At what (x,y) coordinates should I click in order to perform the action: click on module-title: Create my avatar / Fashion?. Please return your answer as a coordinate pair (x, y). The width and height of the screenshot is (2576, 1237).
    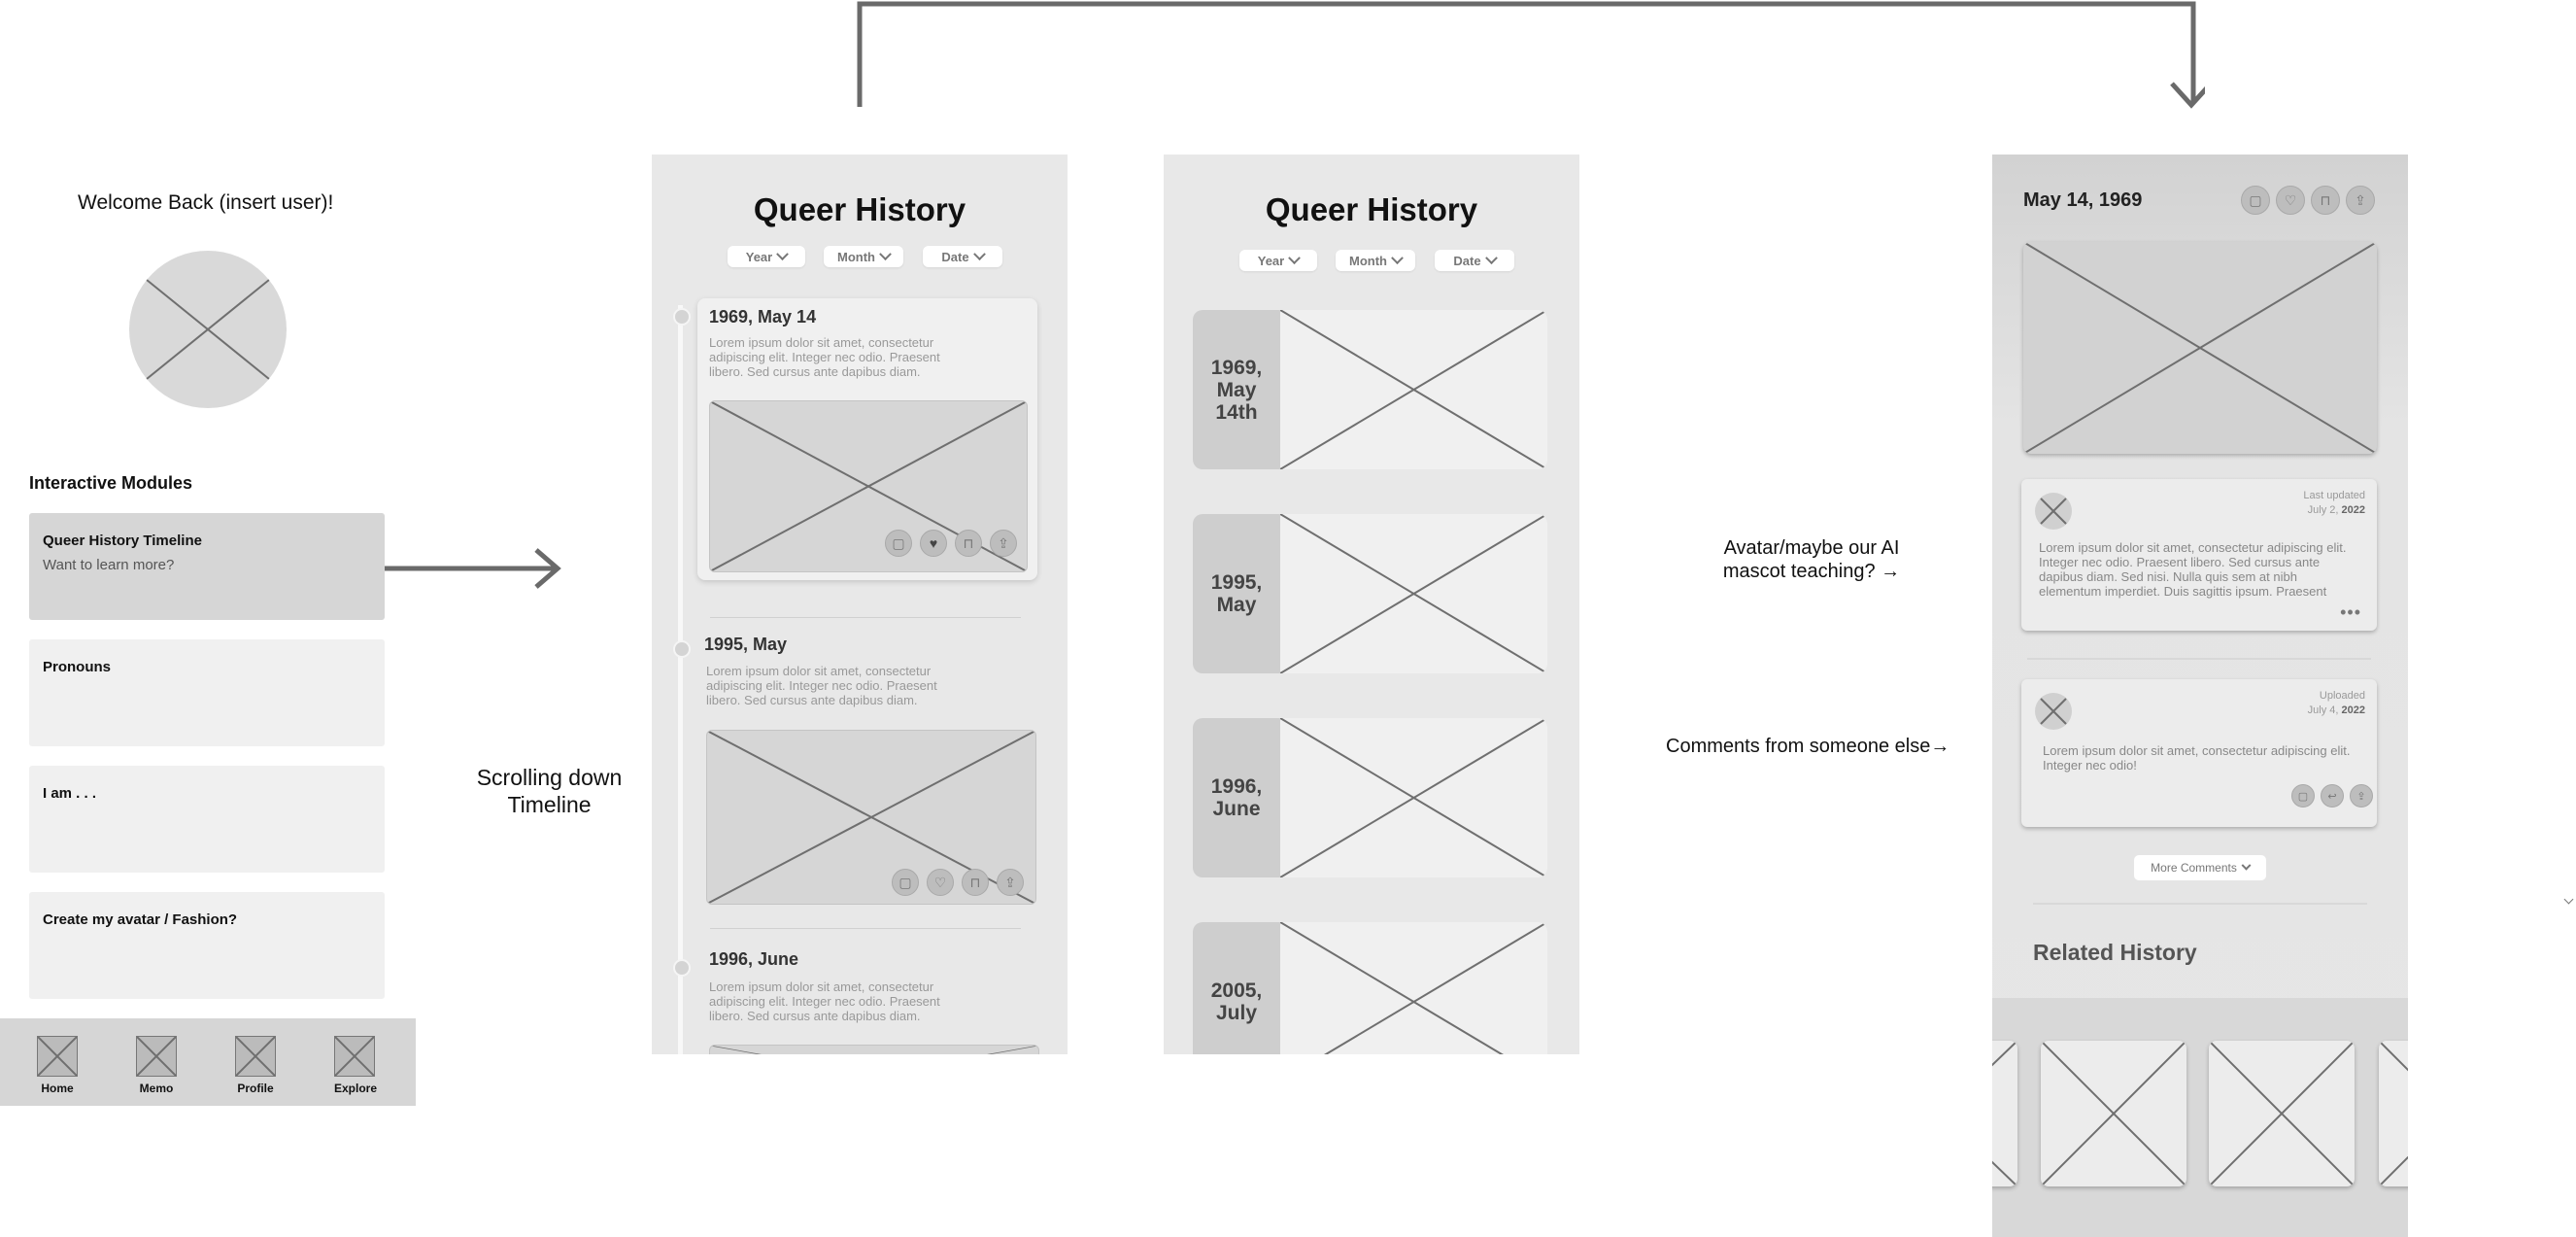
    Looking at the image, I should click on (140, 919).